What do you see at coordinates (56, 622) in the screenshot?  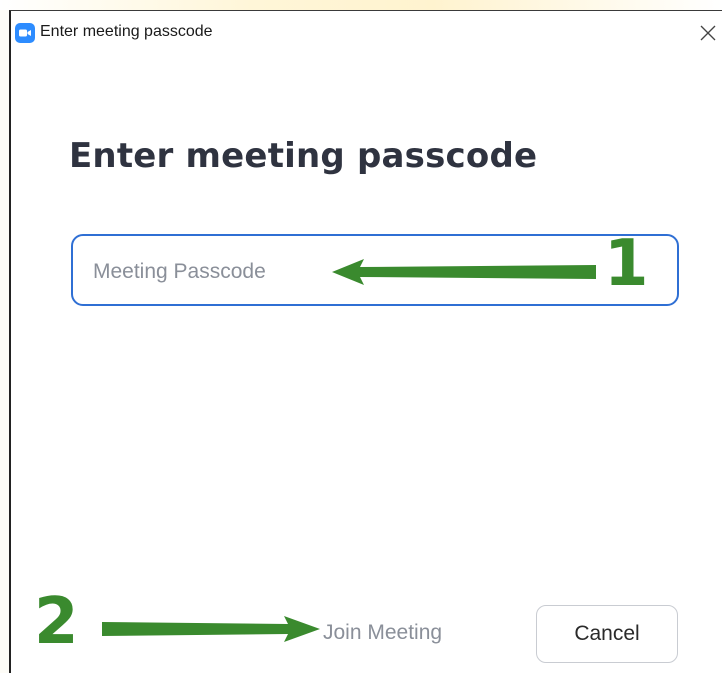 I see `annotation-step-2: 2` at bounding box center [56, 622].